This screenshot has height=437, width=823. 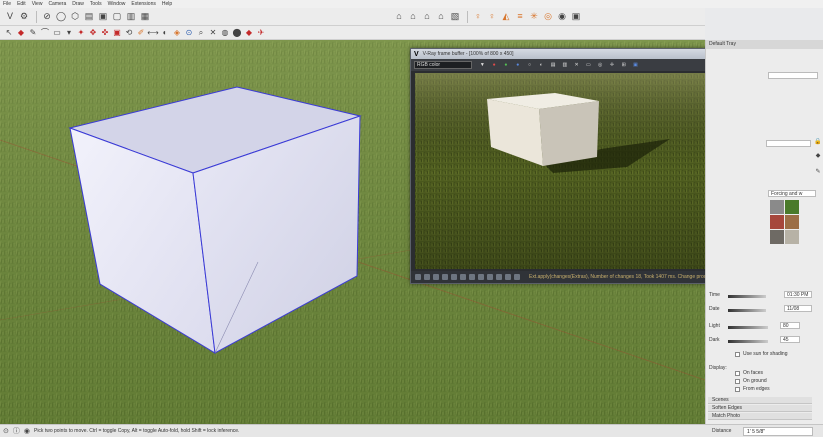 I want to click on vray-v-icon: V, so click(x=10, y=17).